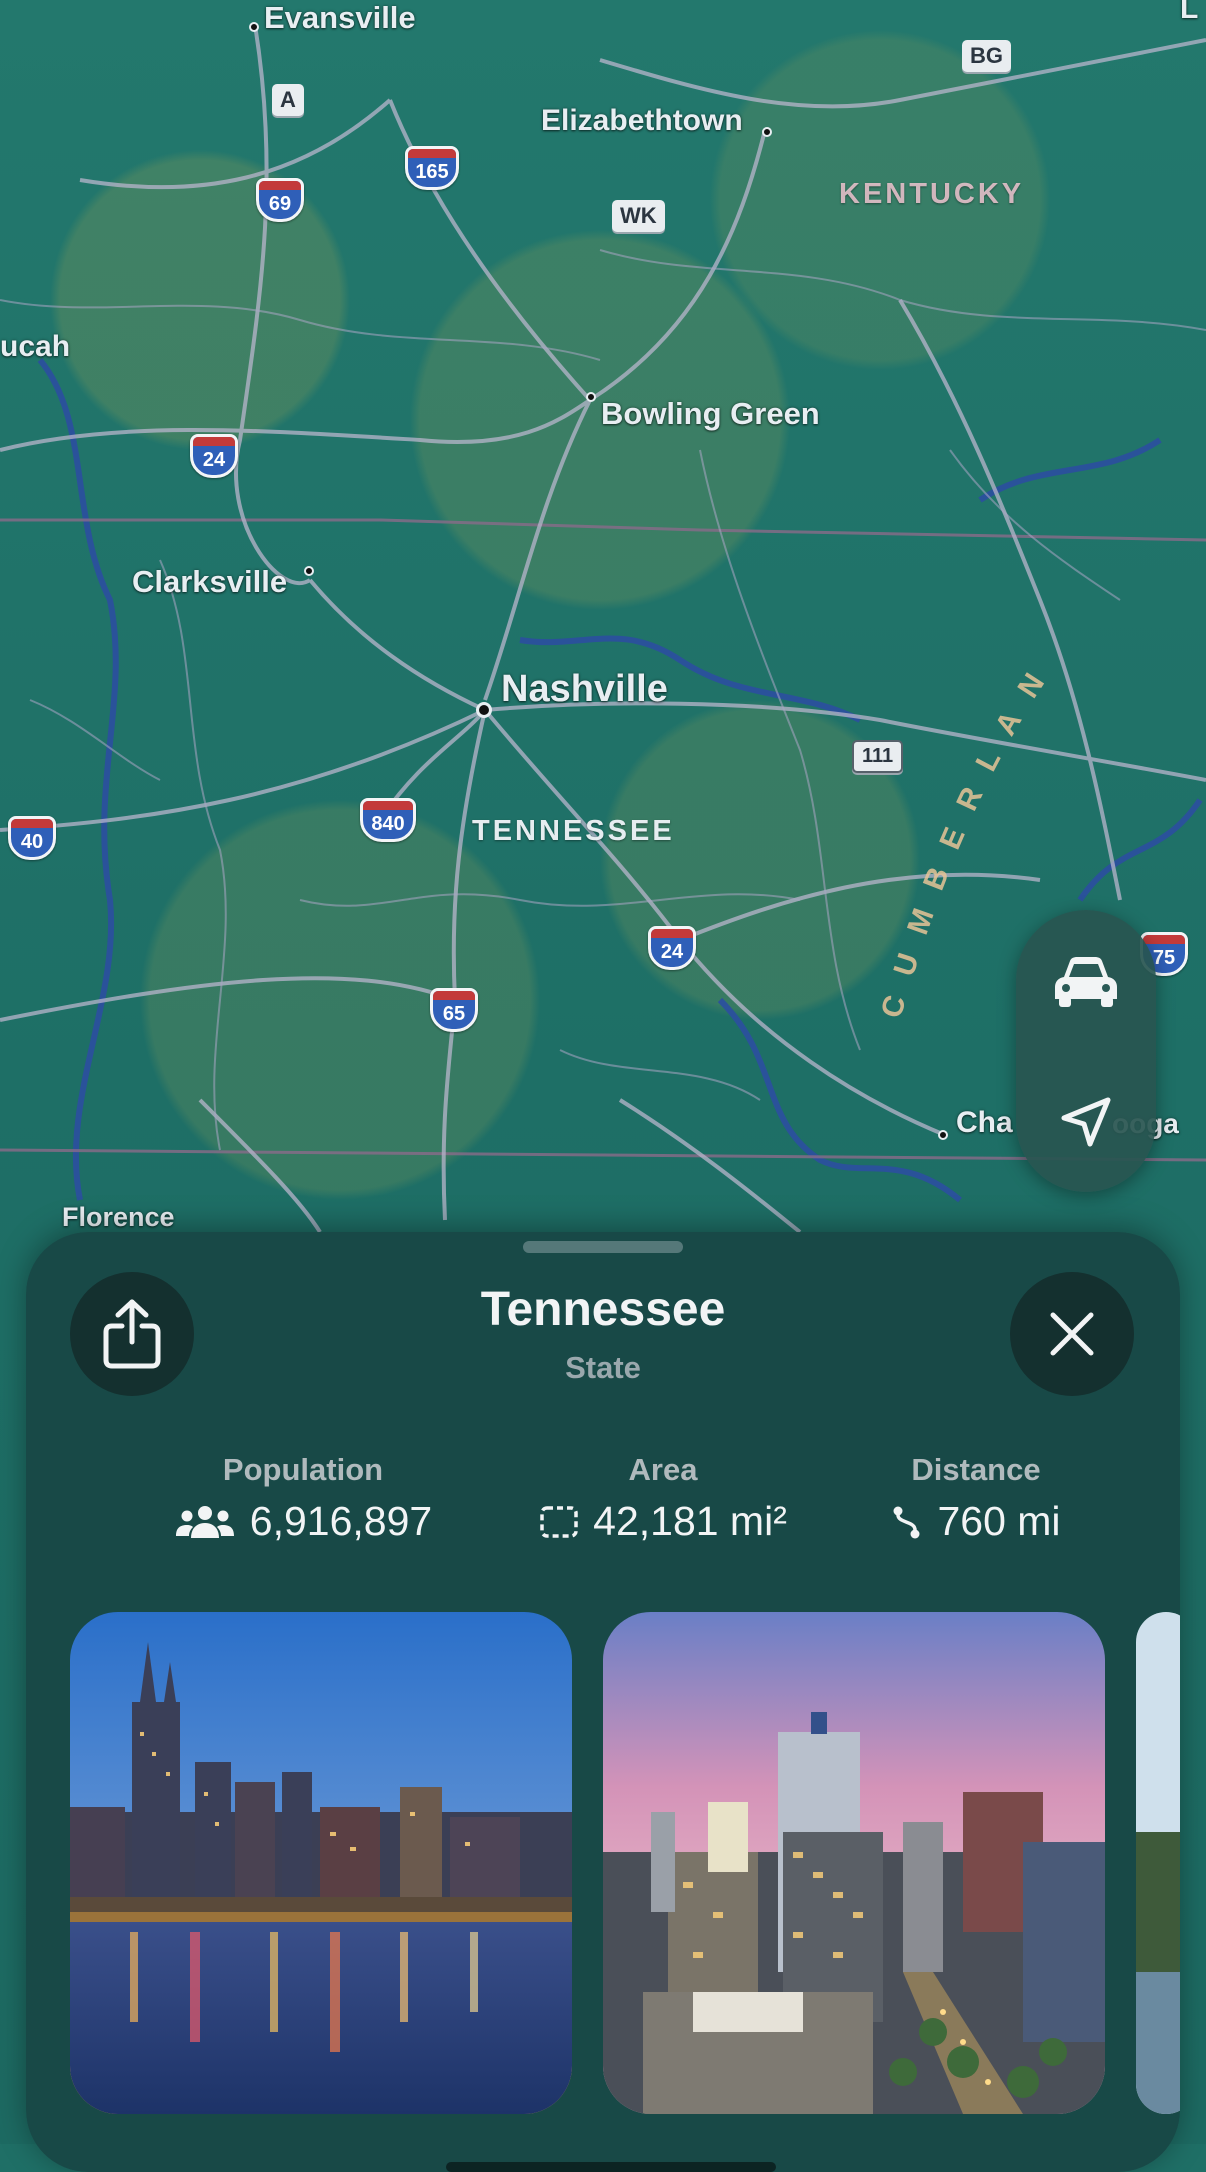  What do you see at coordinates (209, 582) in the screenshot?
I see `city-clarksville: Clarksville` at bounding box center [209, 582].